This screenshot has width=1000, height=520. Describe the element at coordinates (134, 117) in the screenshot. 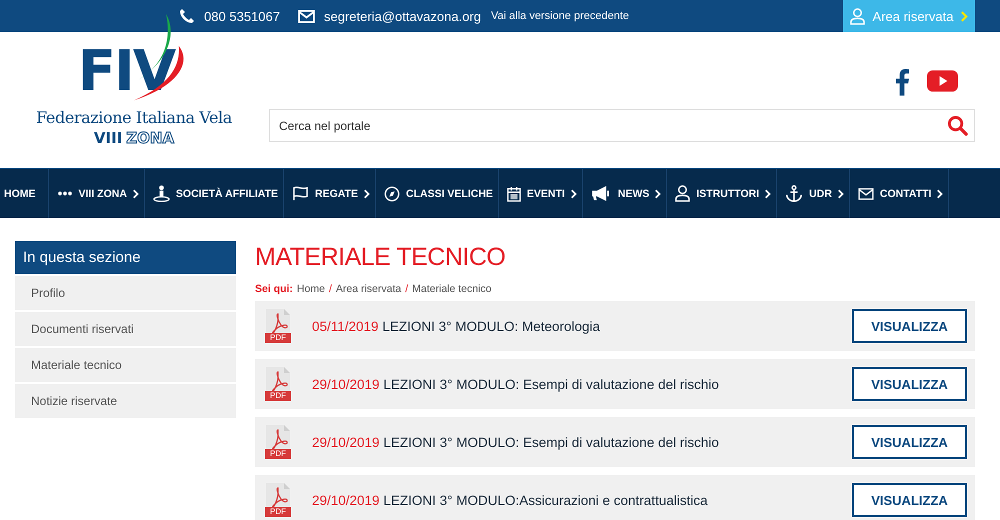

I see `federation-name: Federazione Italiana Vela` at that location.